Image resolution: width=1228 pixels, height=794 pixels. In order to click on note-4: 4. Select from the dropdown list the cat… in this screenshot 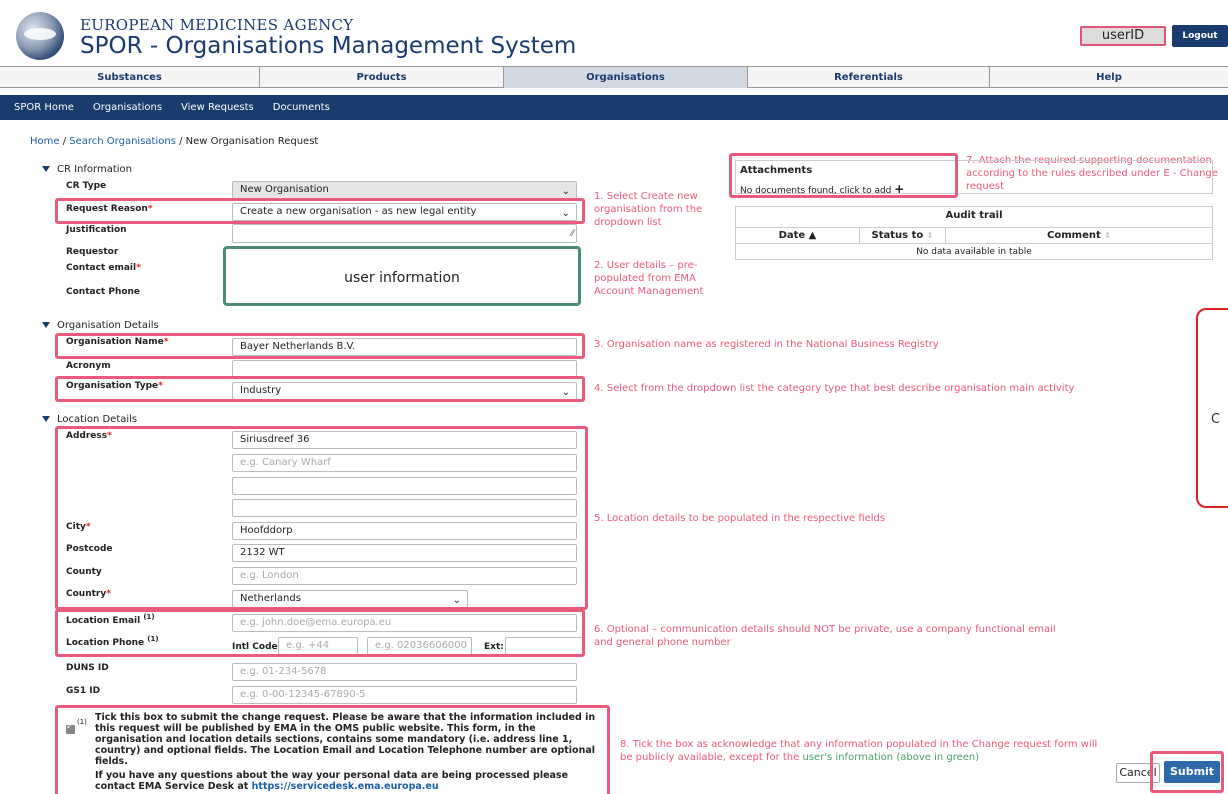, I will do `click(834, 388)`.